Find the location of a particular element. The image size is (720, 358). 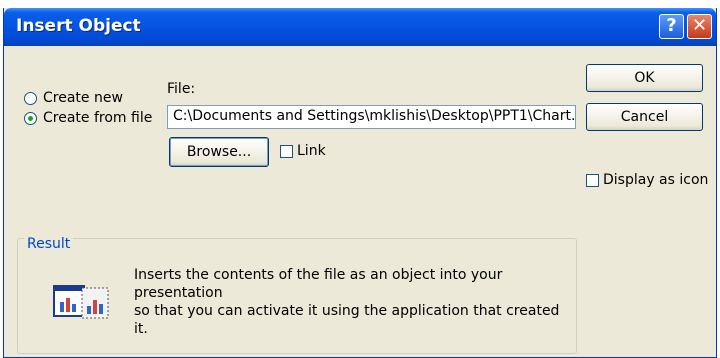

title-bar: Insert Object ? ✕ is located at coordinates (360, 27).